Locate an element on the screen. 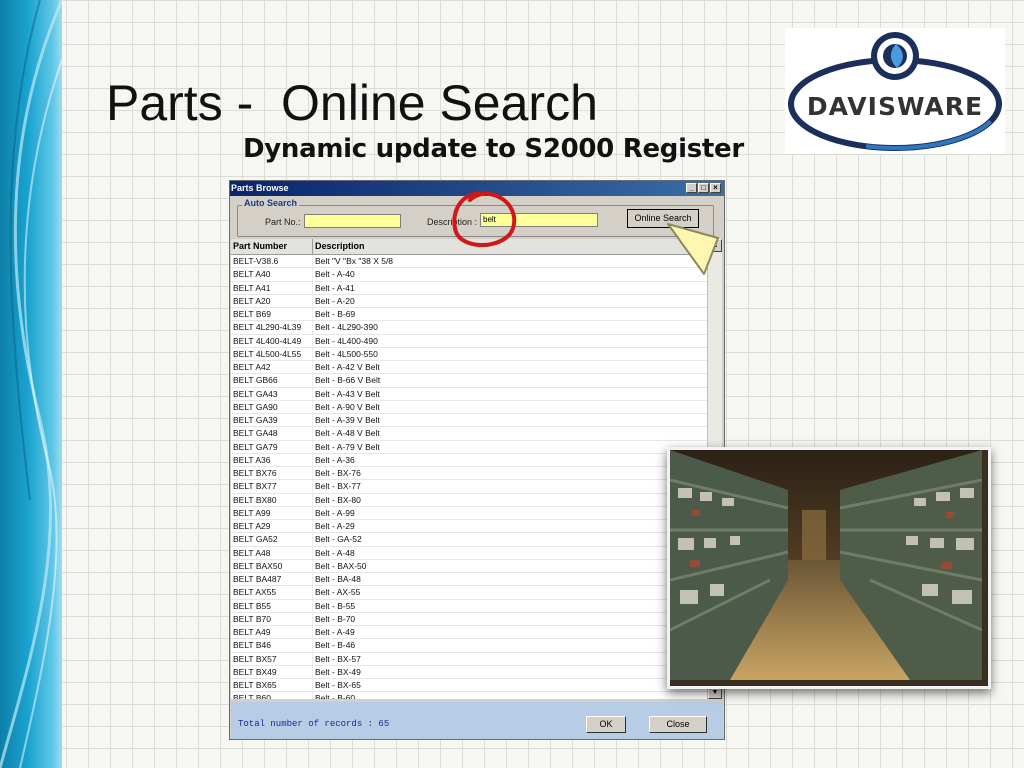 This screenshot has width=1024, height=768. part-number-cell: BELT GA79 is located at coordinates (272, 446).